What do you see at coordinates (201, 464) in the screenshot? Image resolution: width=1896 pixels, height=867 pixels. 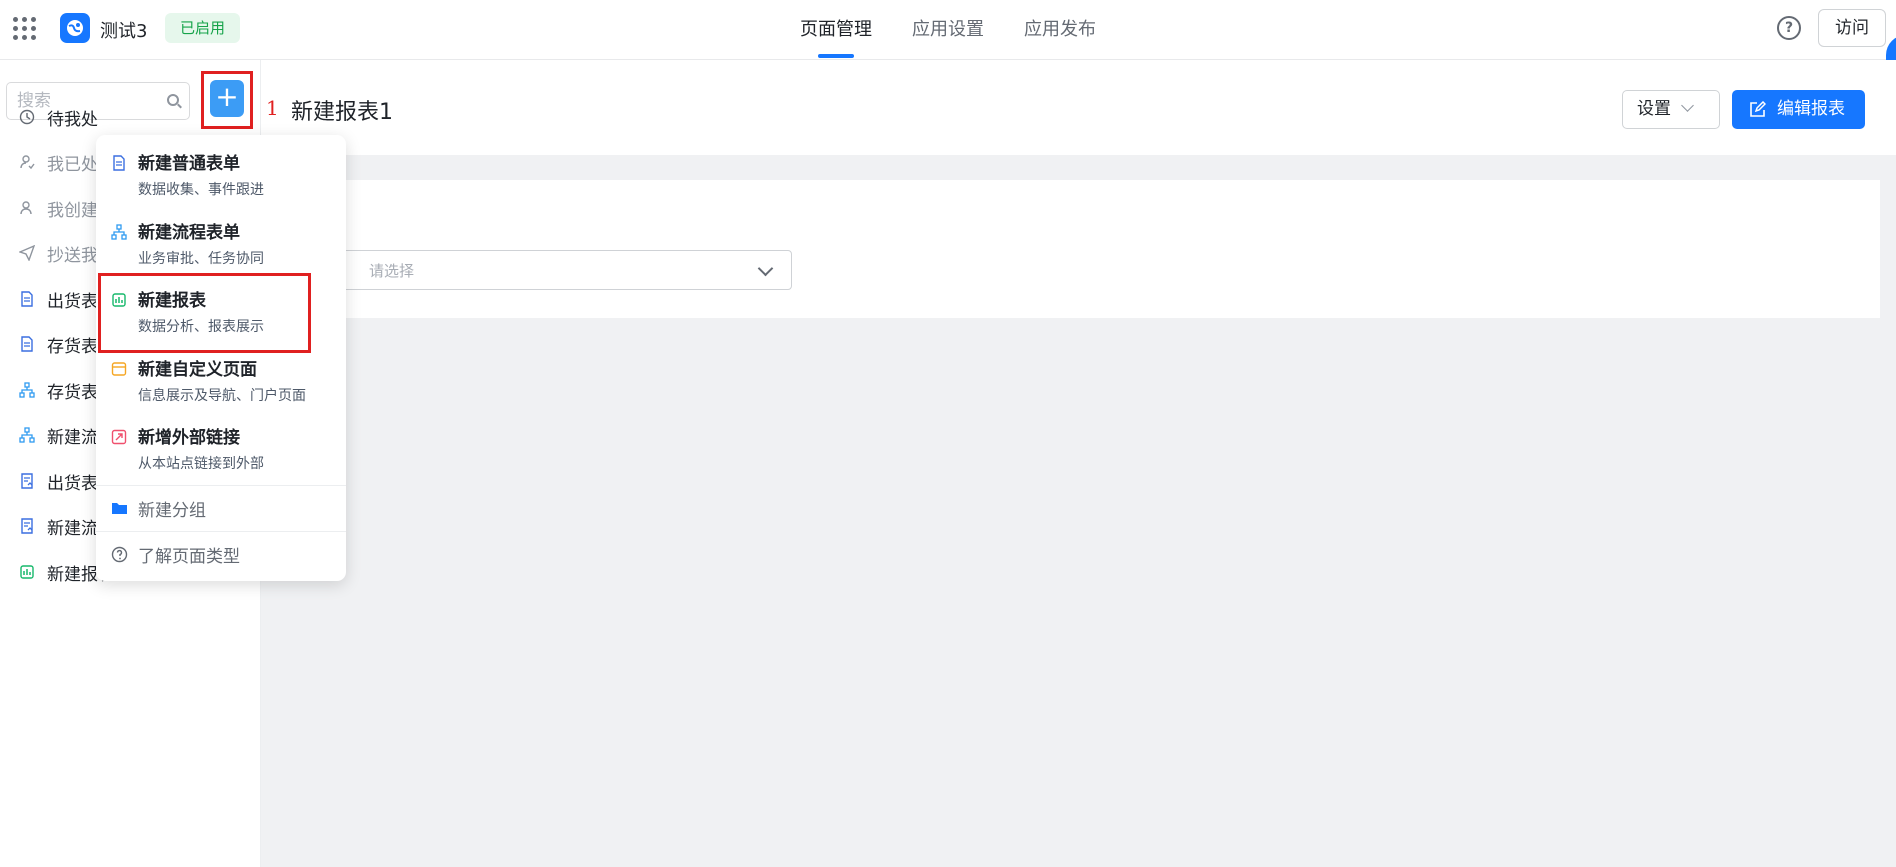 I see `menu-item-desc: 从本站点链接到外部` at bounding box center [201, 464].